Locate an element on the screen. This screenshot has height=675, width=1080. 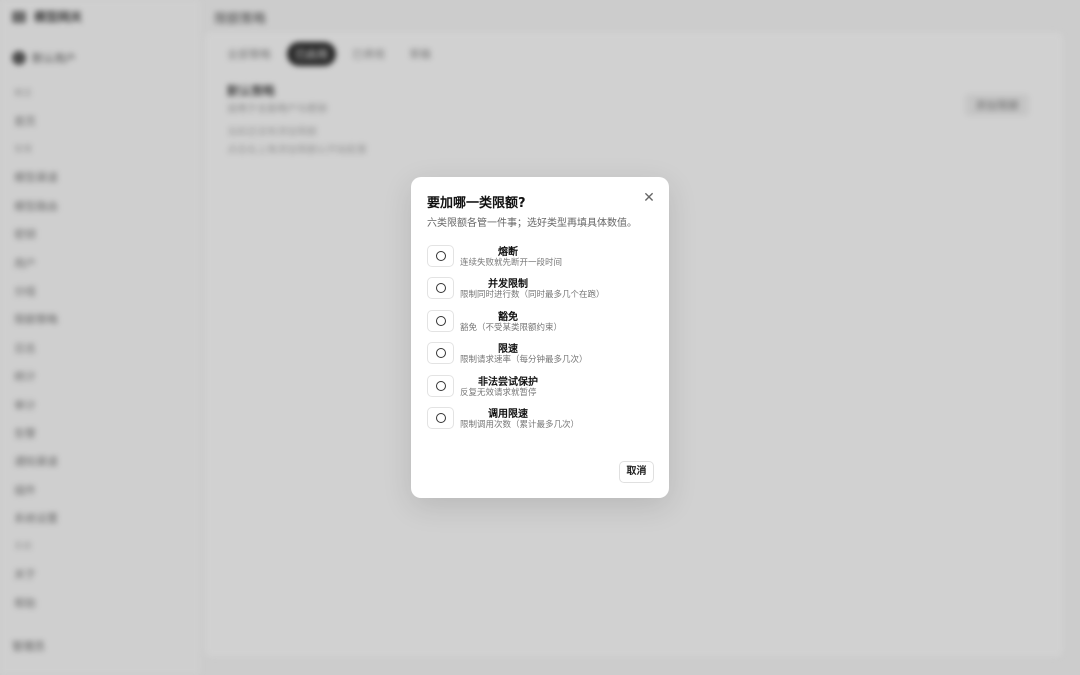
limit-type-option: 非法尝试保护 反复无效请求就暂停 is located at coordinates (541, 386).